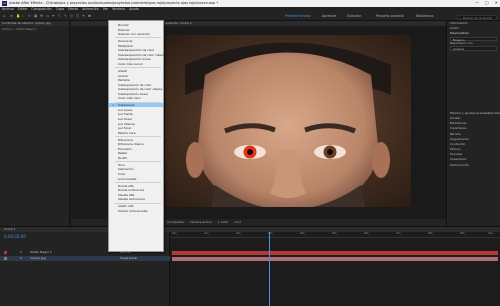 This screenshot has height=306, width=500. Describe the element at coordinates (136, 140) in the screenshot. I see `blend-mode-item: Diferencia` at that location.